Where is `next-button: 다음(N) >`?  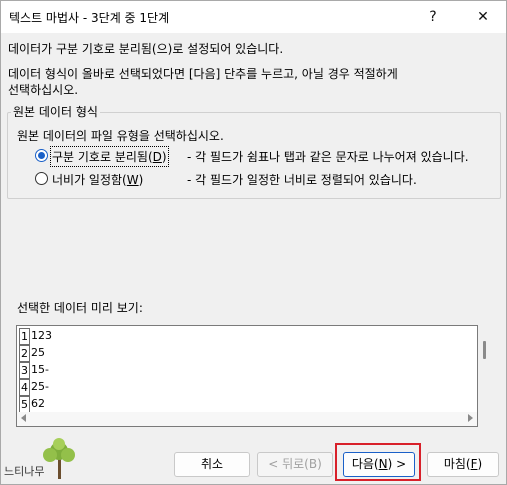
next-button: 다음(N) > is located at coordinates (379, 464).